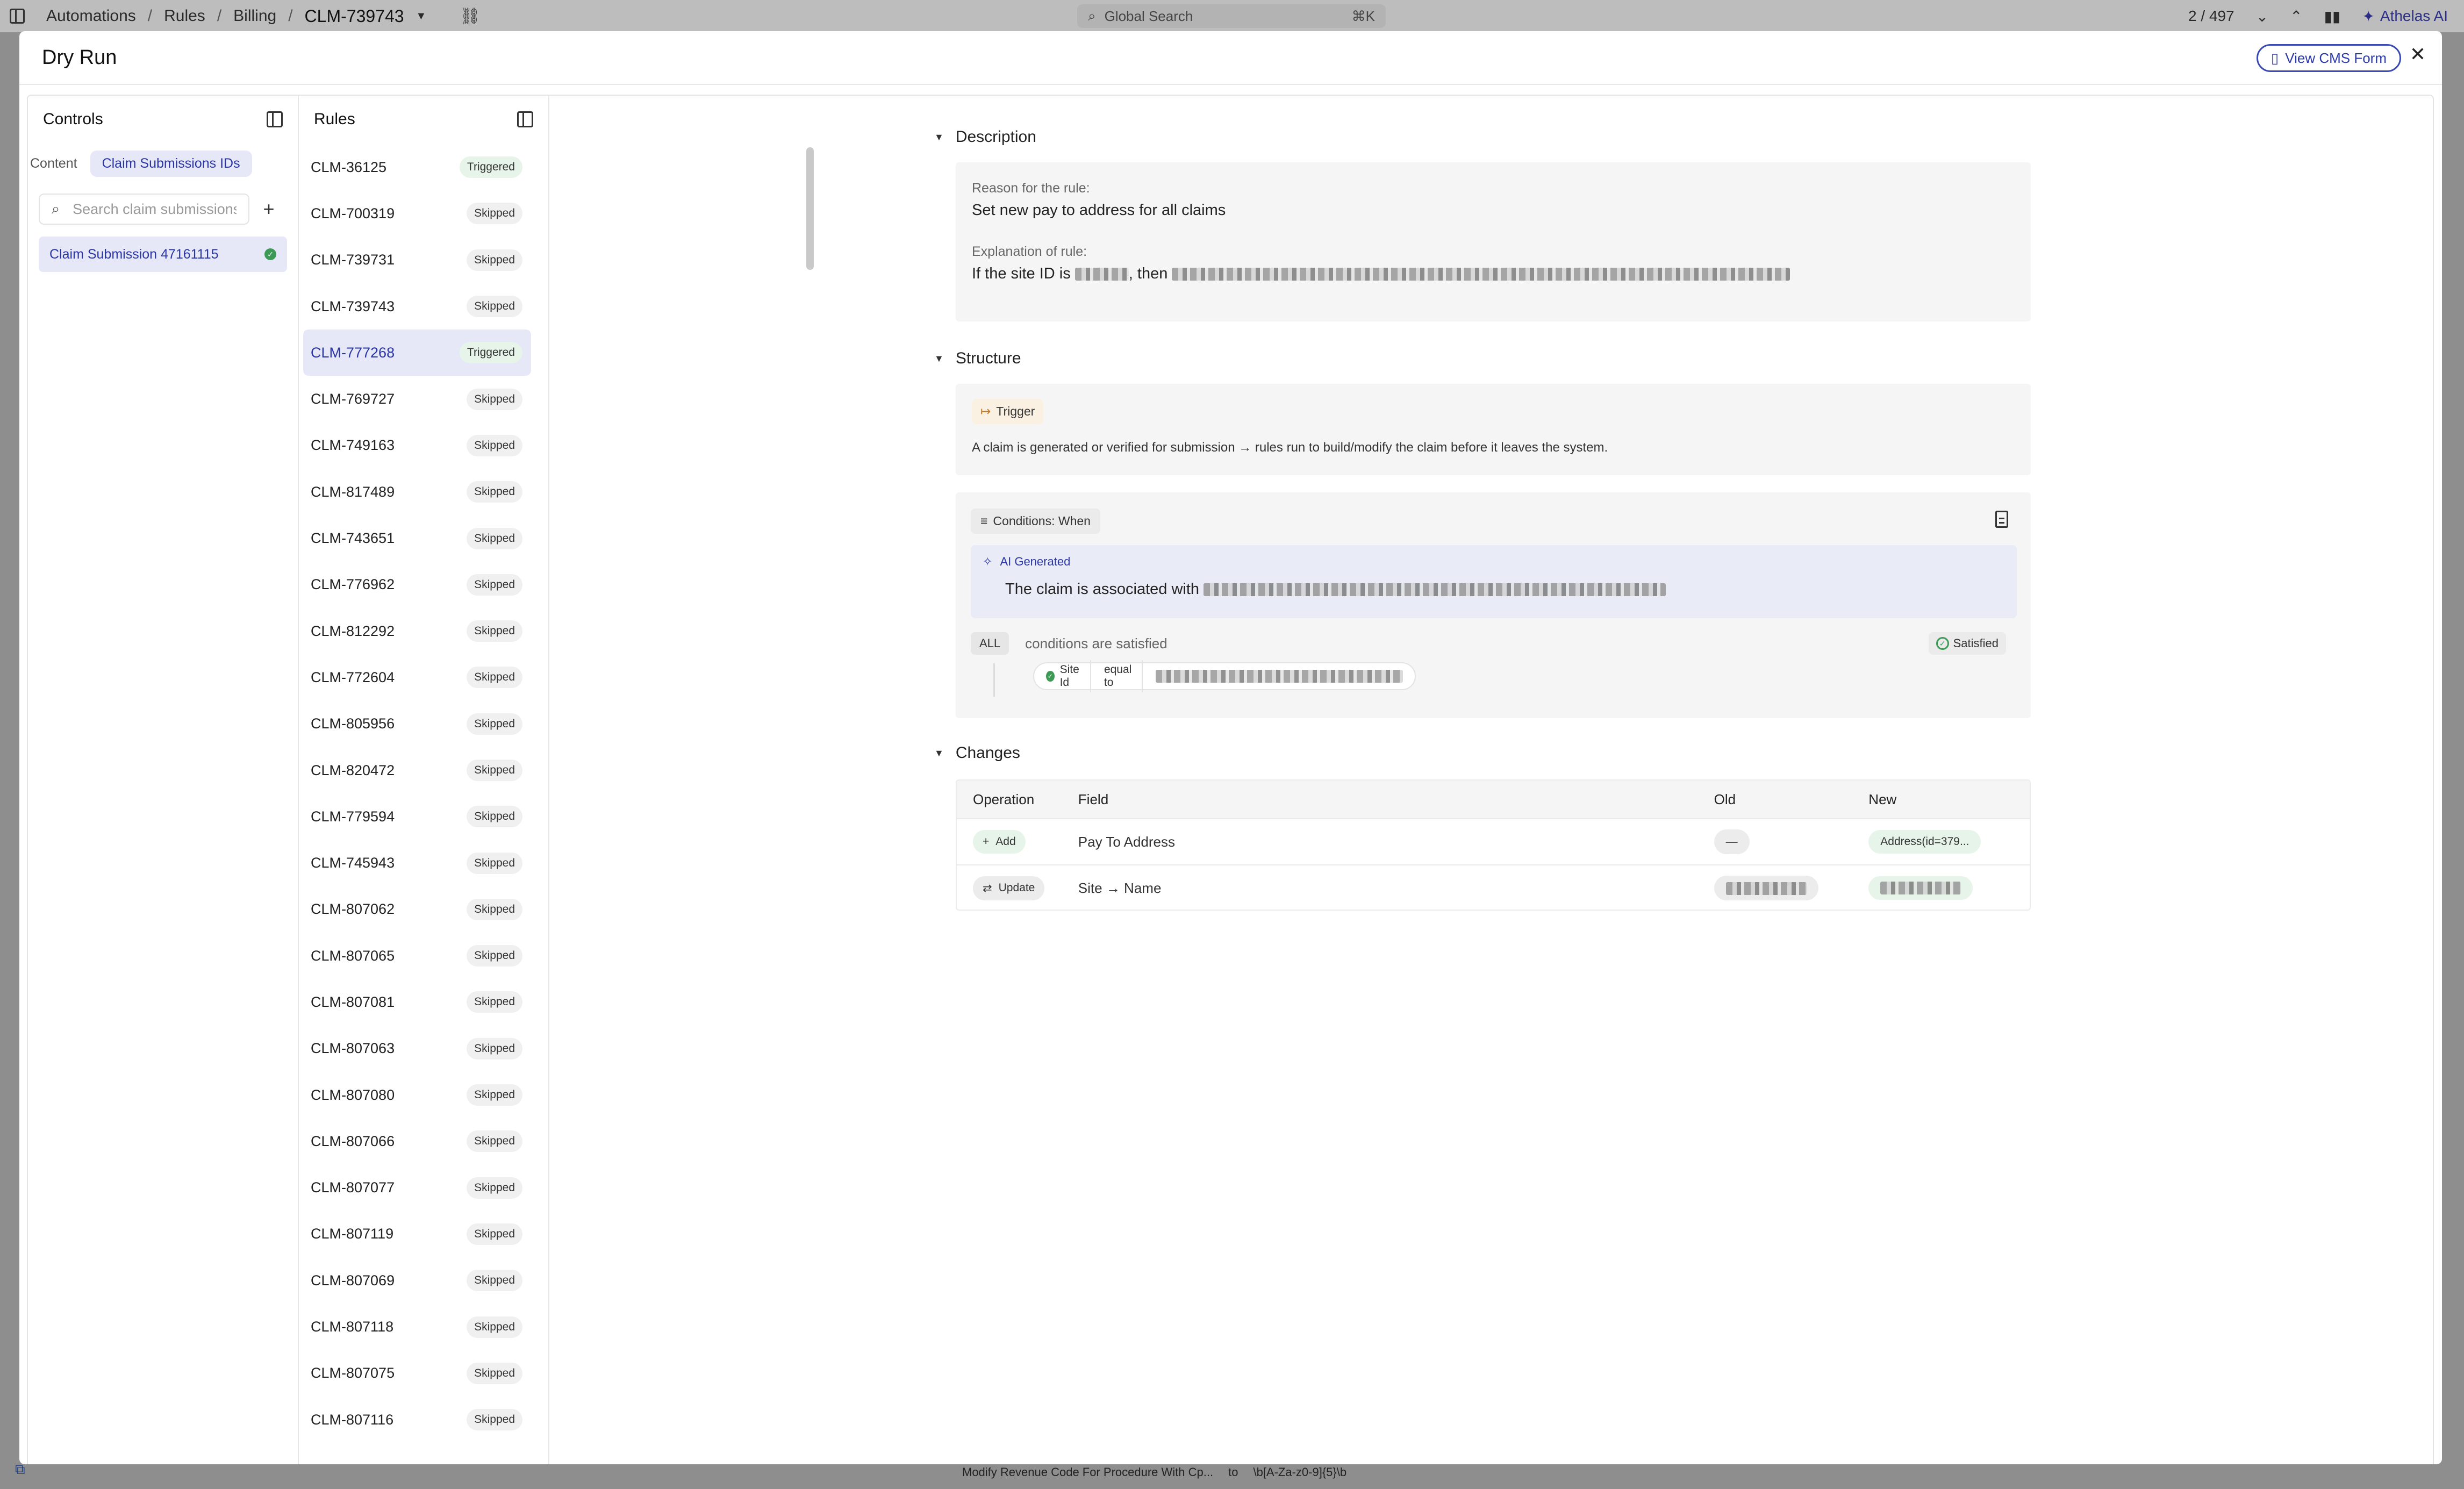  What do you see at coordinates (1118, 676) in the screenshot?
I see `condition-operator: equal to` at bounding box center [1118, 676].